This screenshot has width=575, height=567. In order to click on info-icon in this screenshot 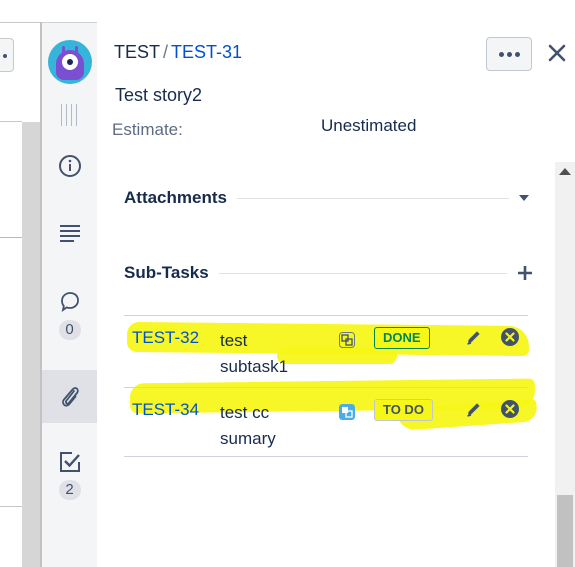, I will do `click(69, 166)`.